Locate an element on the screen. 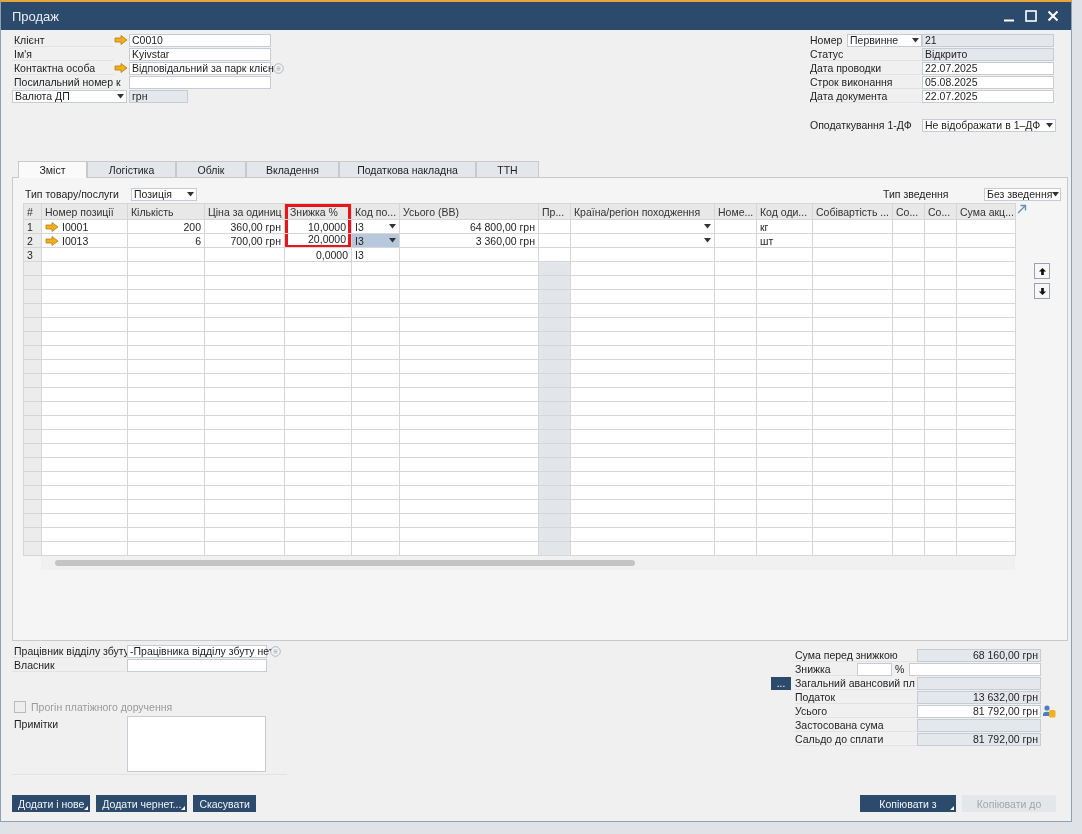 Image resolution: width=1082 pixels, height=834 pixels. field-label: Сума перед знижкою is located at coordinates (846, 654).